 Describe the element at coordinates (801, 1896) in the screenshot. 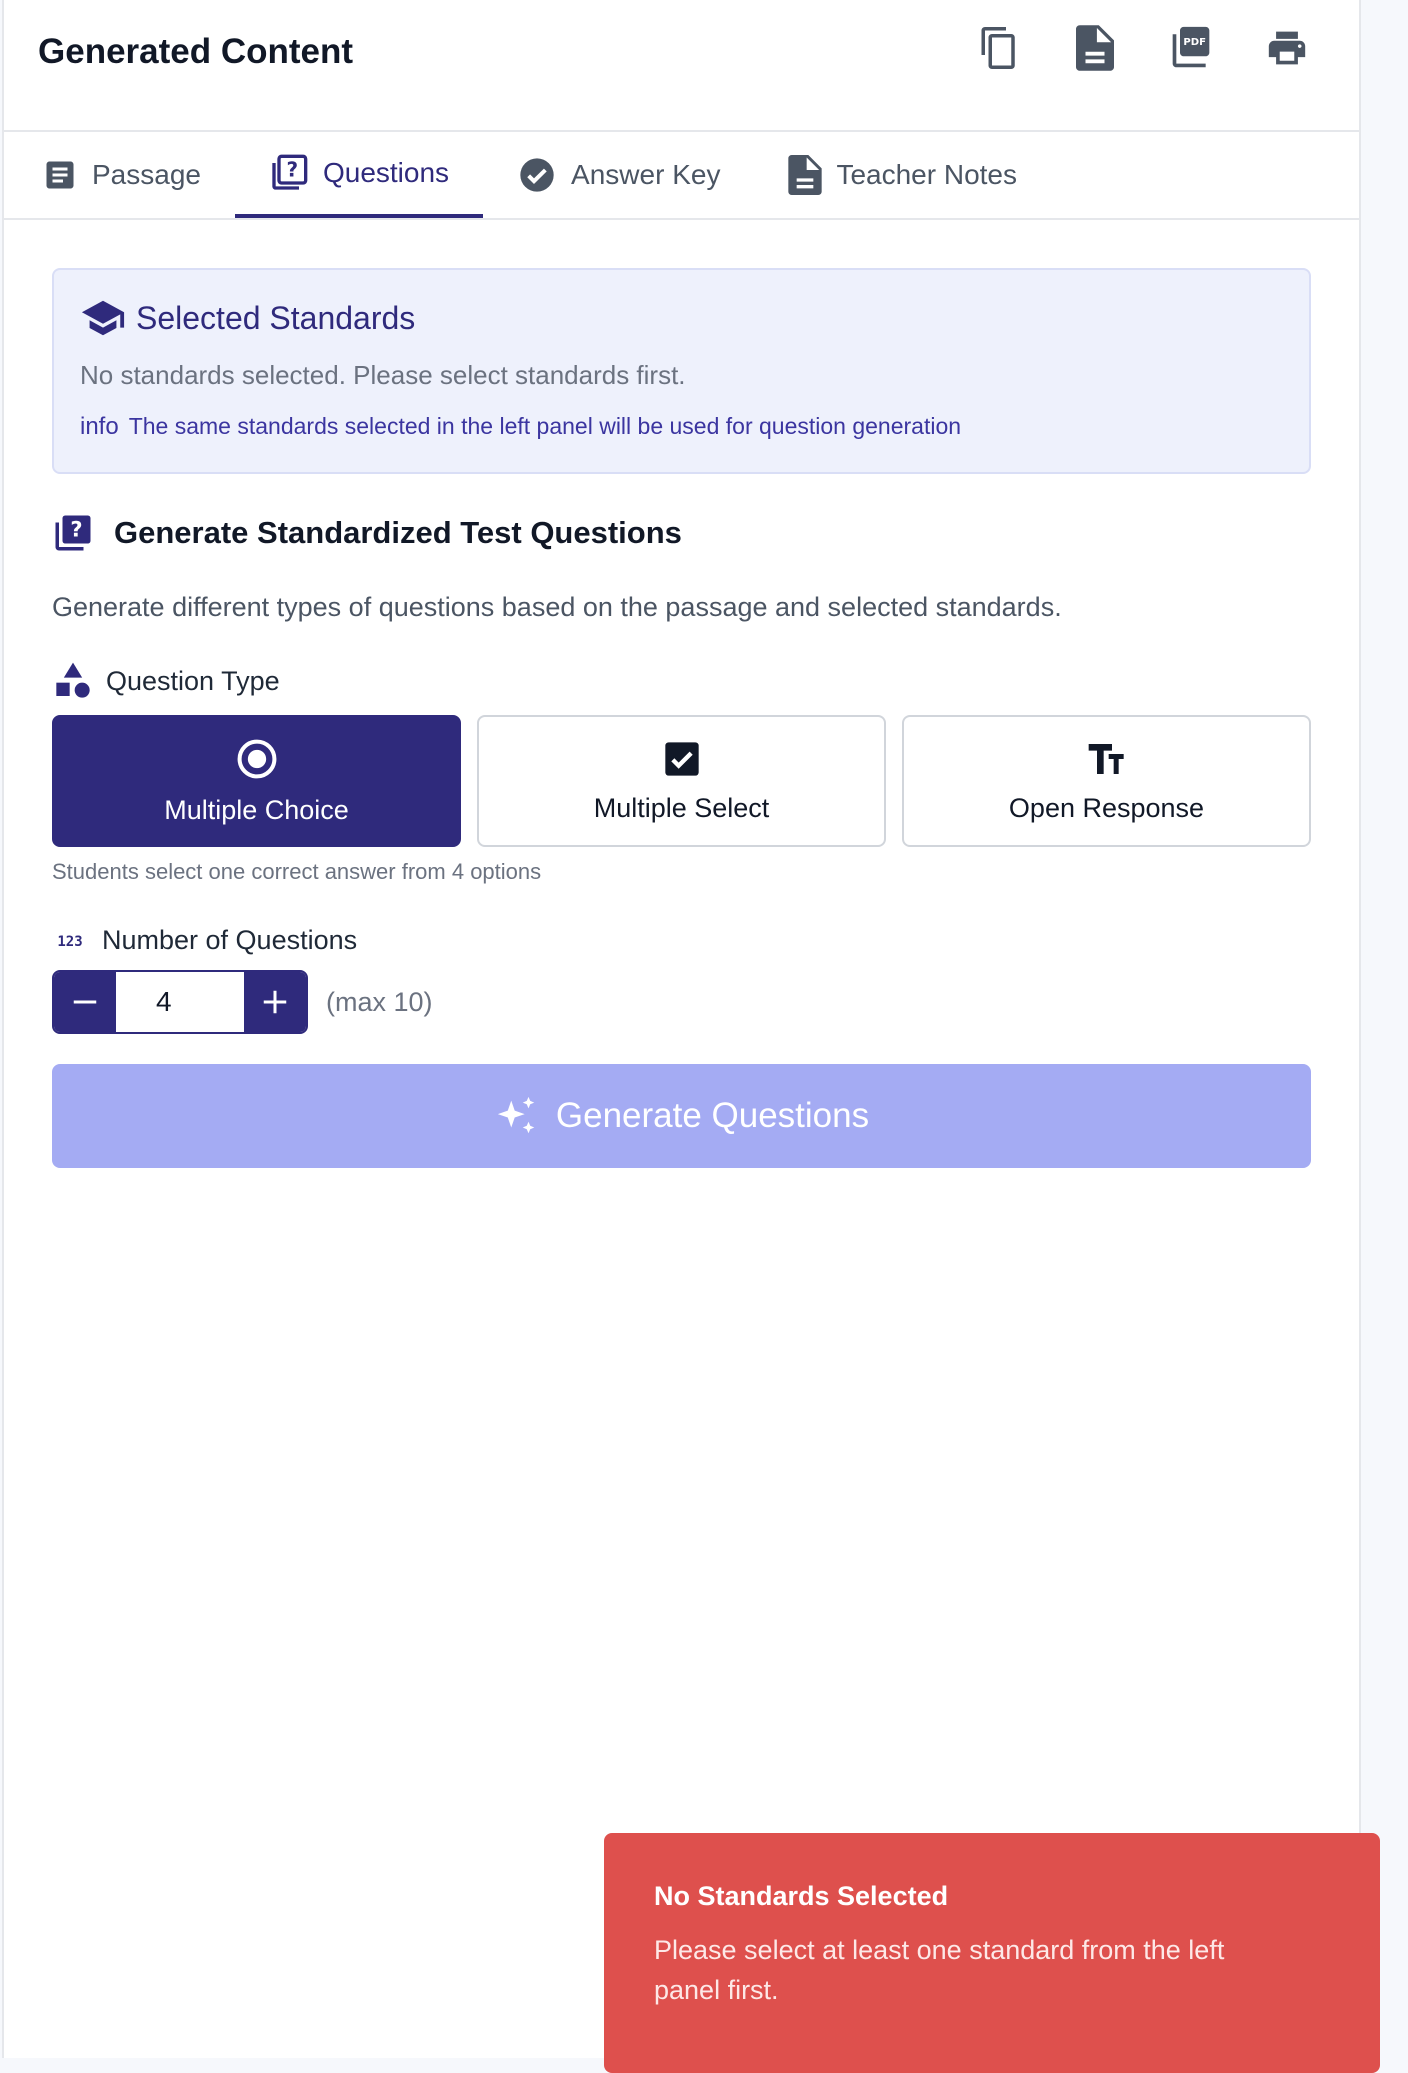

I see `toast-title: No Standards Selected` at that location.